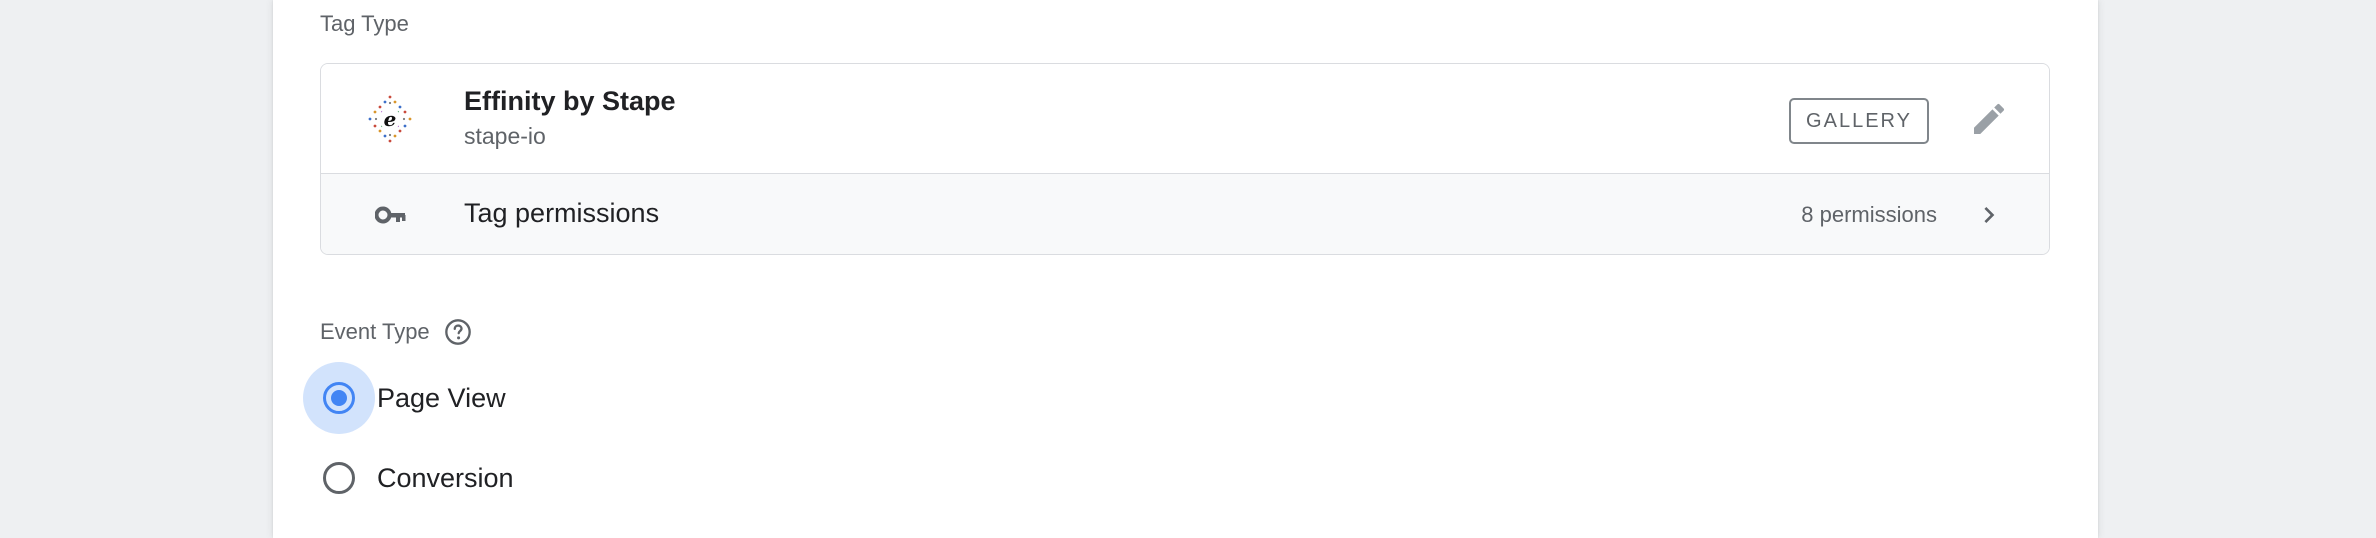  I want to click on tag-name: Effinity by Stape, so click(570, 101).